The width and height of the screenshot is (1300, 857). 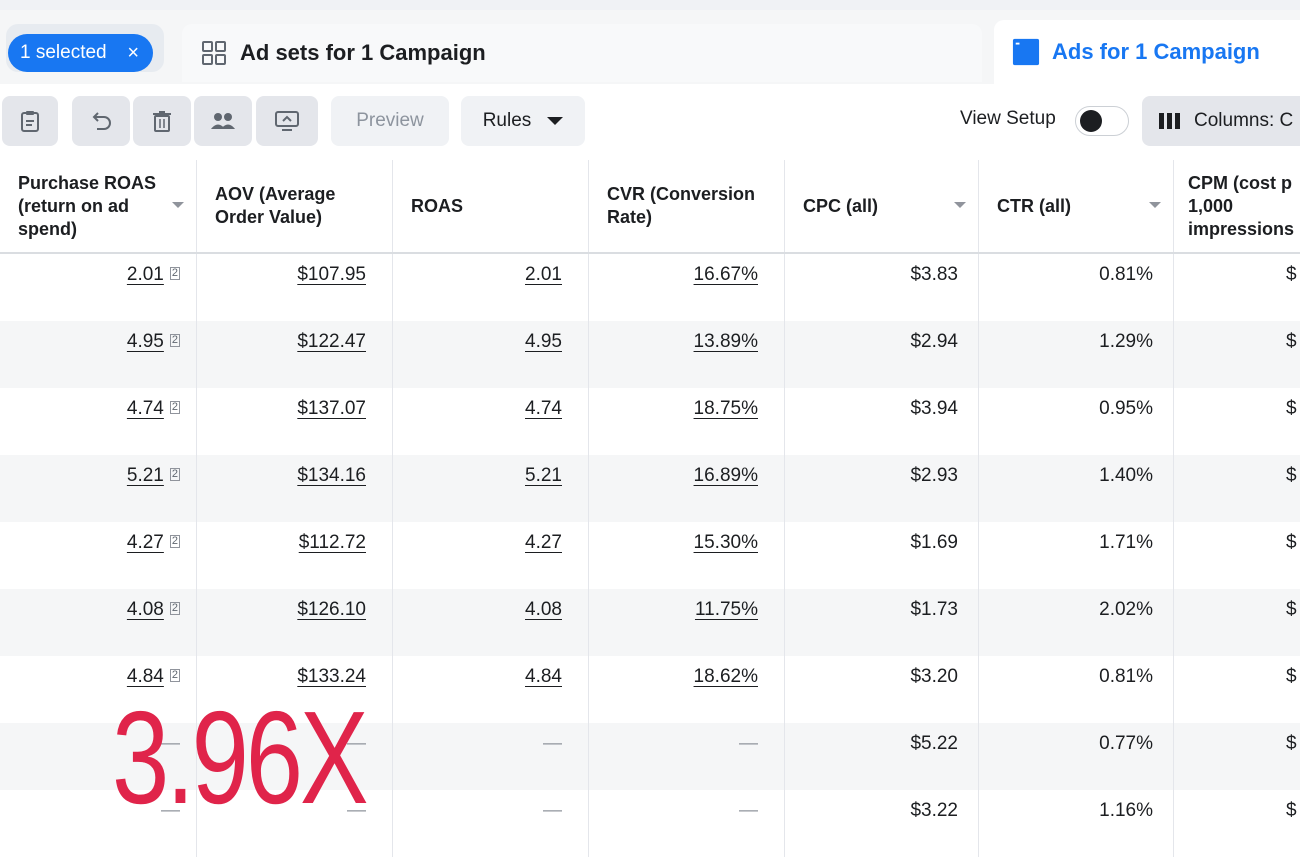 What do you see at coordinates (331, 342) in the screenshot?
I see `cell-value: $122.47` at bounding box center [331, 342].